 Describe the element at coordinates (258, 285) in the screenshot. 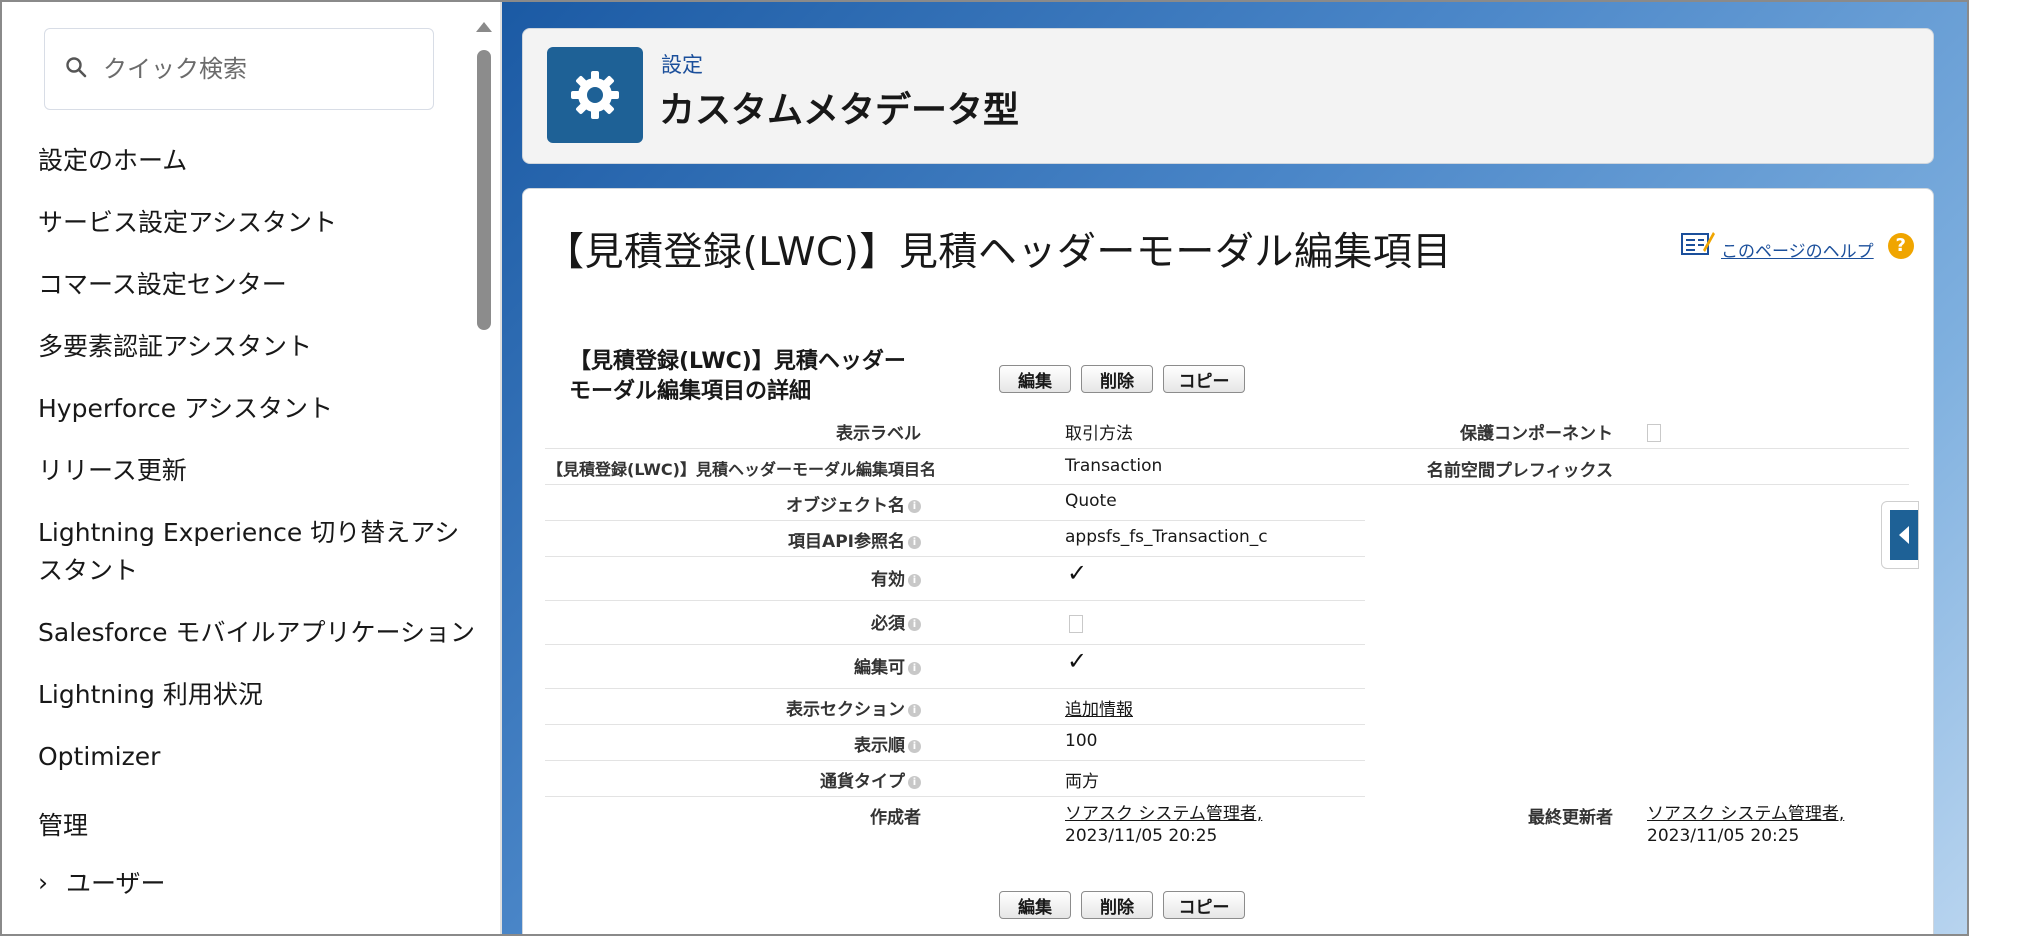

I see `sidebar-item-commerce-setup-center: コマース設定センター` at that location.